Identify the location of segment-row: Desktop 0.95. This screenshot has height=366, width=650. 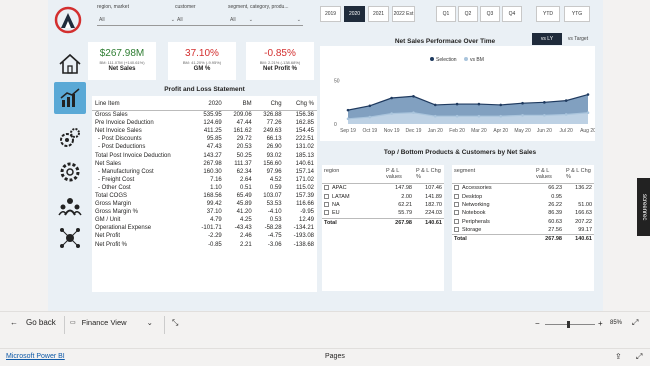
(523, 196).